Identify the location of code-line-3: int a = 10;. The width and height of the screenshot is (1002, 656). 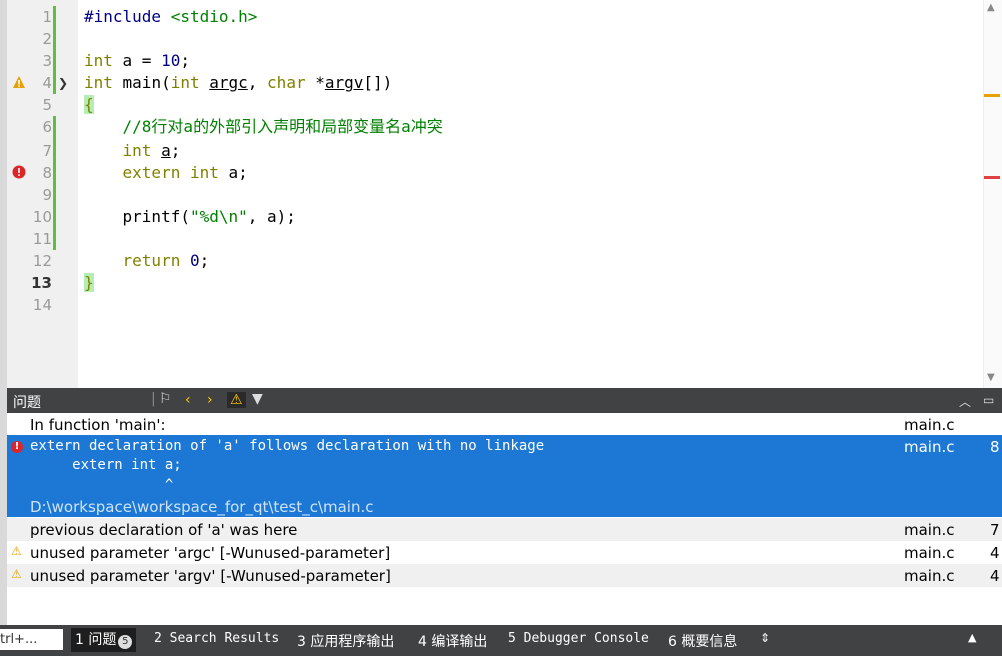
(137, 60).